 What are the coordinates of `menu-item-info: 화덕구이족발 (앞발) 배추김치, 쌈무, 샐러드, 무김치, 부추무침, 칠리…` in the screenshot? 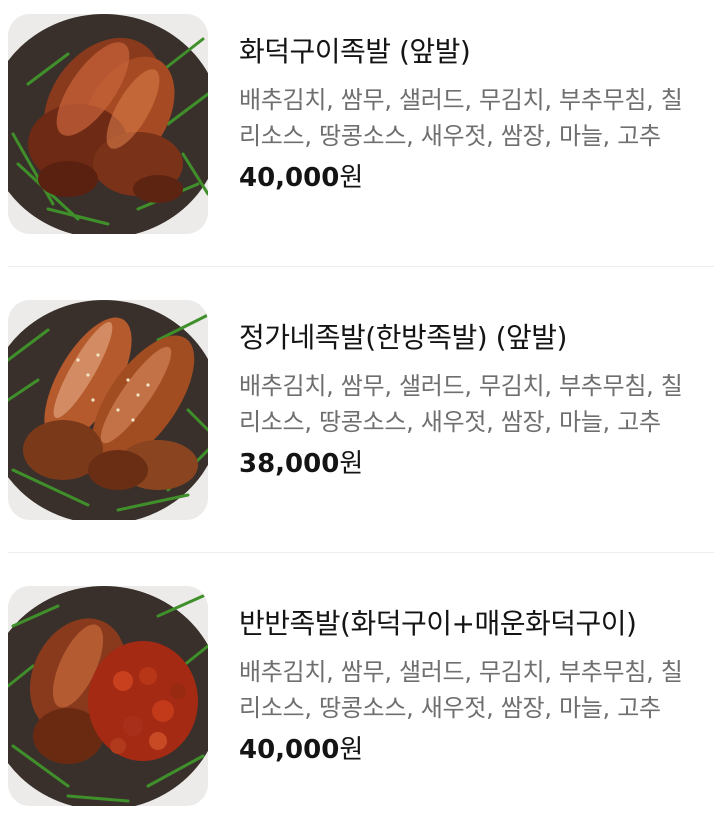 It's located at (469, 115).